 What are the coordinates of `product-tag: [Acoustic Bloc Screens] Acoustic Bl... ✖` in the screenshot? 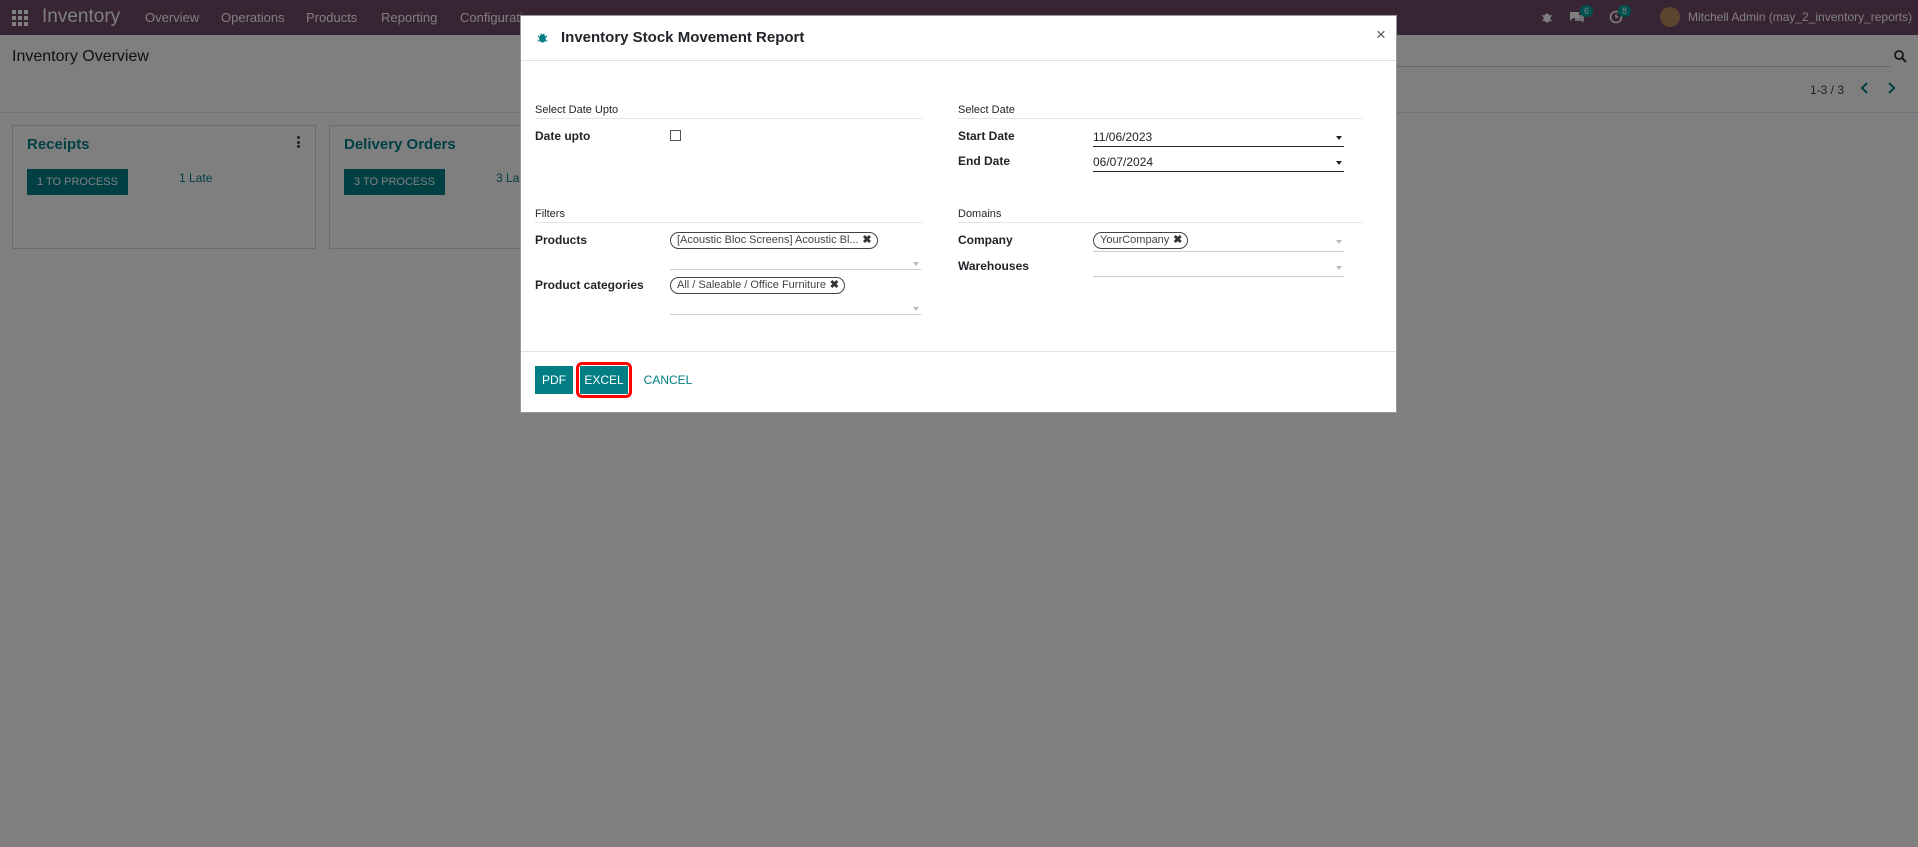 It's located at (774, 240).